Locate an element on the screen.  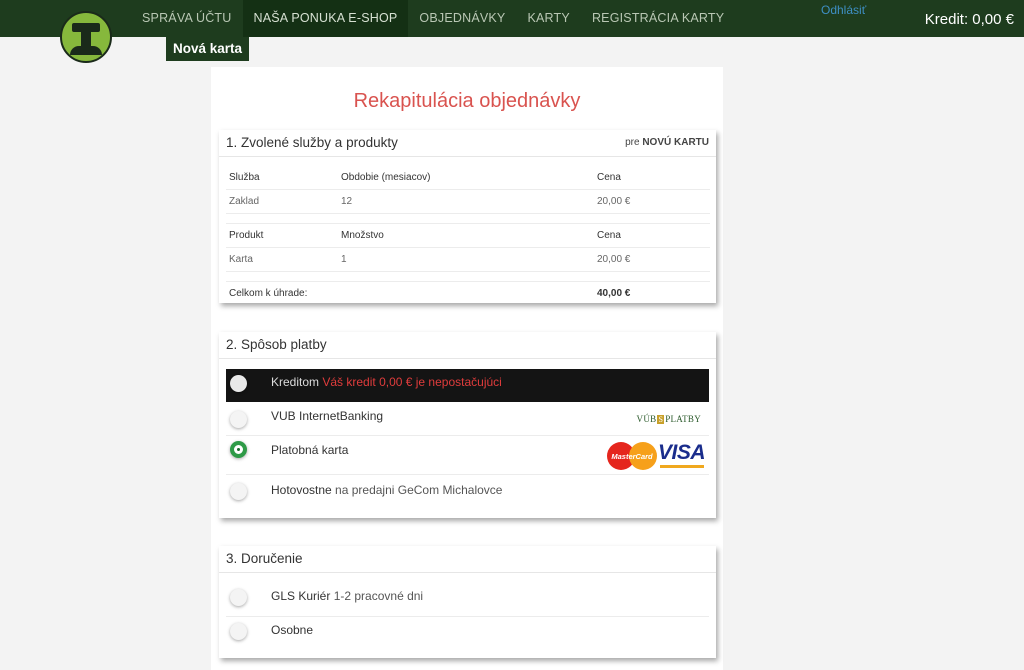
logo-icon is located at coordinates (86, 37).